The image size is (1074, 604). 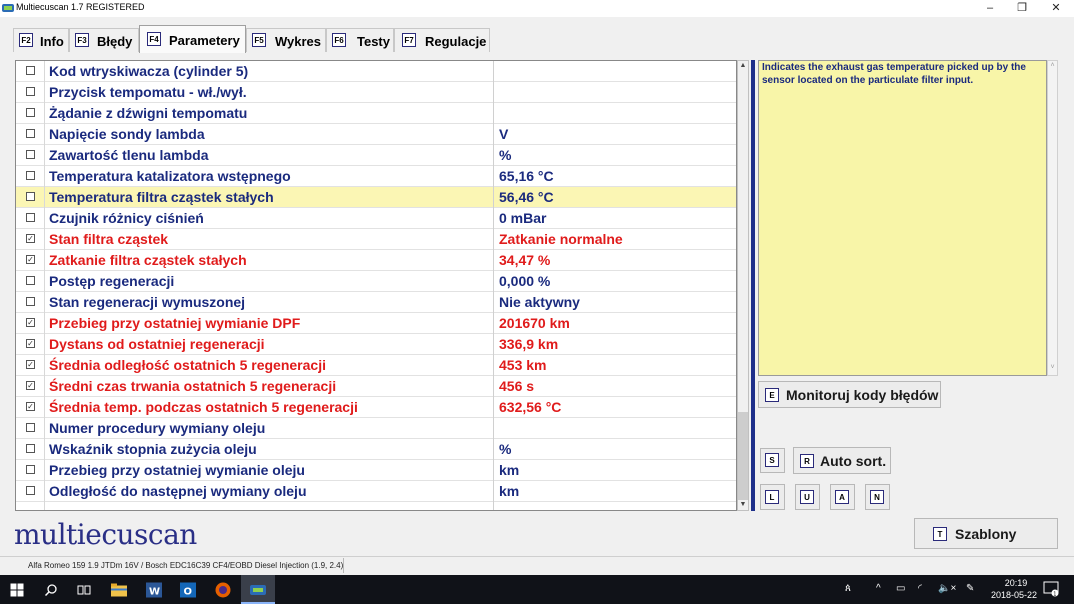 I want to click on word-button: W, so click(x=154, y=589).